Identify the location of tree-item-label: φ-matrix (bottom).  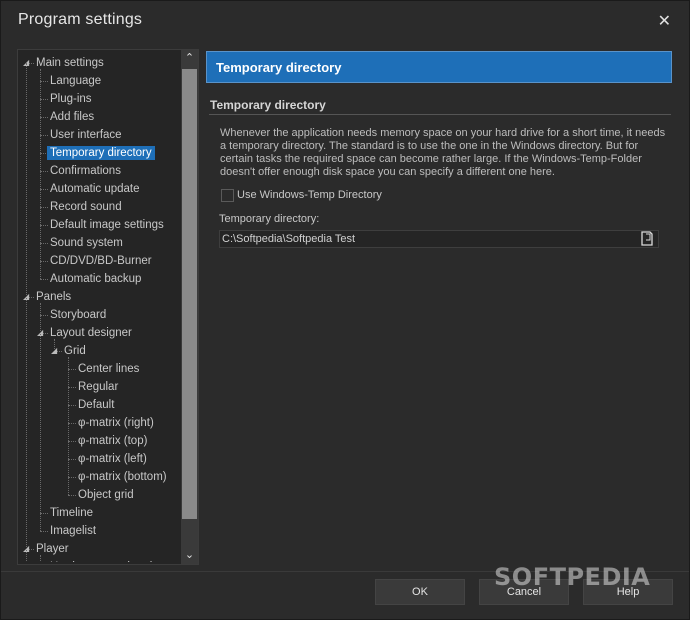
(122, 477).